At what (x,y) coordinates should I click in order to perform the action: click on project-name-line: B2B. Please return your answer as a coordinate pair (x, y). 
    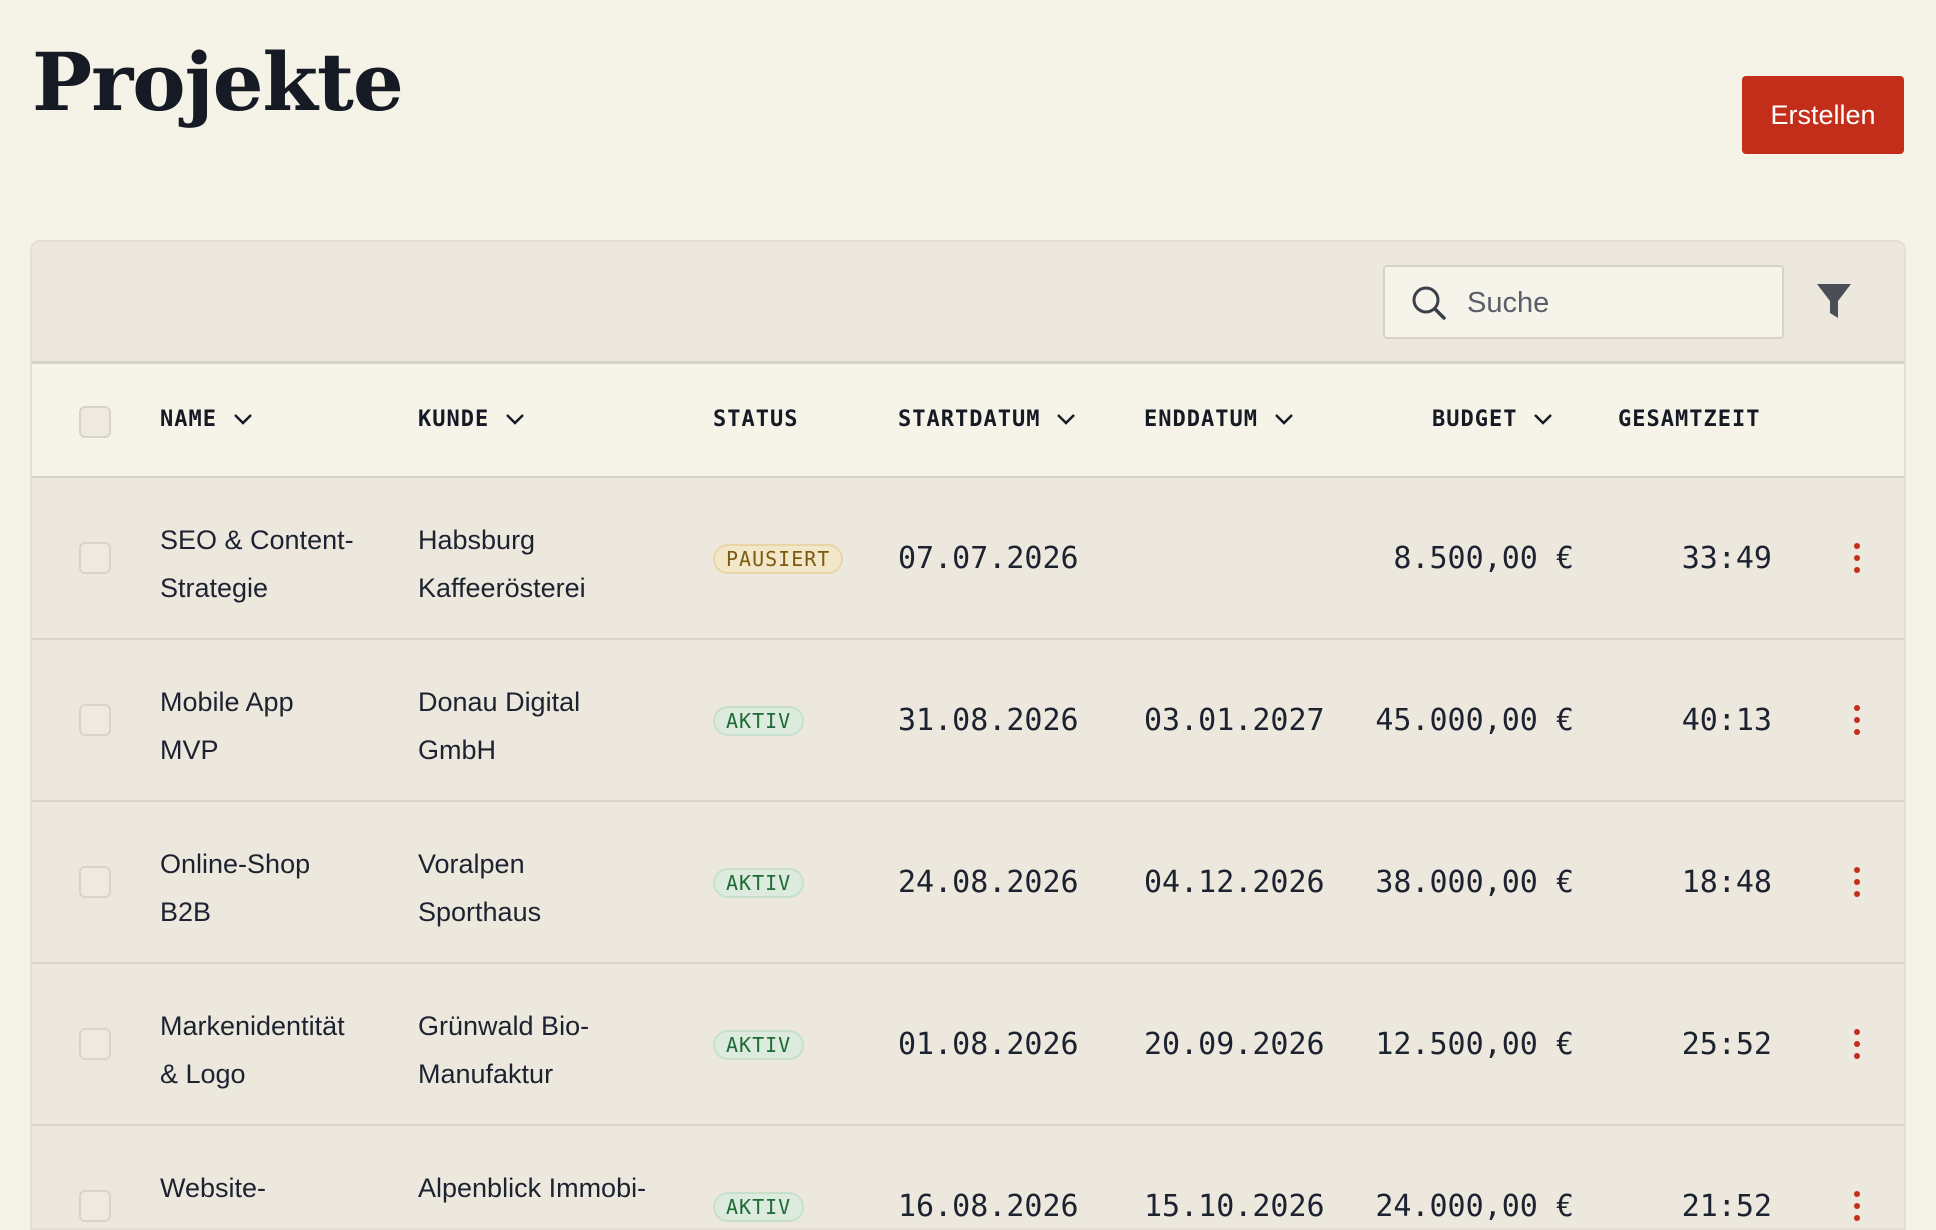
    Looking at the image, I should click on (186, 912).